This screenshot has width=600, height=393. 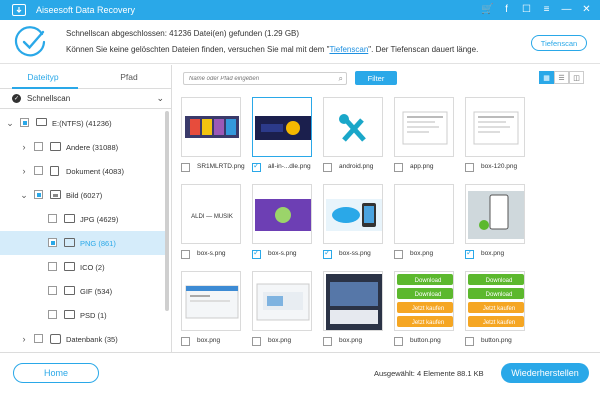 I want to click on file-name: box-s.png, so click(x=282, y=253).